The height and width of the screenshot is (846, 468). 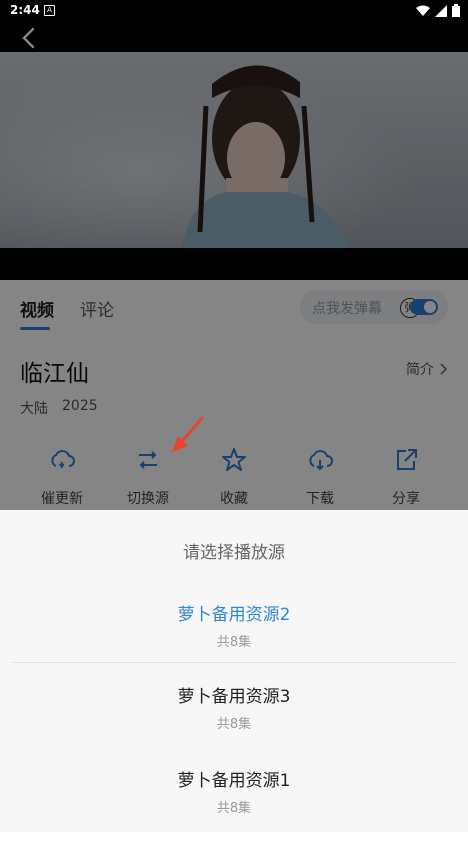 What do you see at coordinates (234, 615) in the screenshot?
I see `source-name: 萝卜备用资源2` at bounding box center [234, 615].